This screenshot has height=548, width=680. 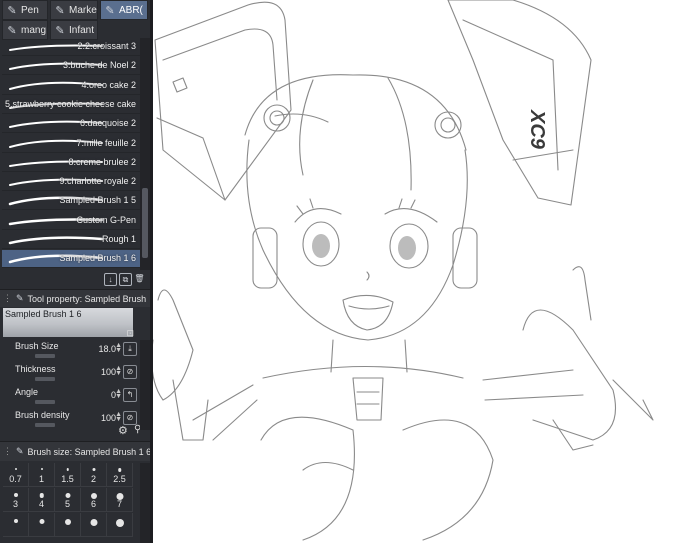 I want to click on property-option-button: ↰, so click(x=130, y=395).